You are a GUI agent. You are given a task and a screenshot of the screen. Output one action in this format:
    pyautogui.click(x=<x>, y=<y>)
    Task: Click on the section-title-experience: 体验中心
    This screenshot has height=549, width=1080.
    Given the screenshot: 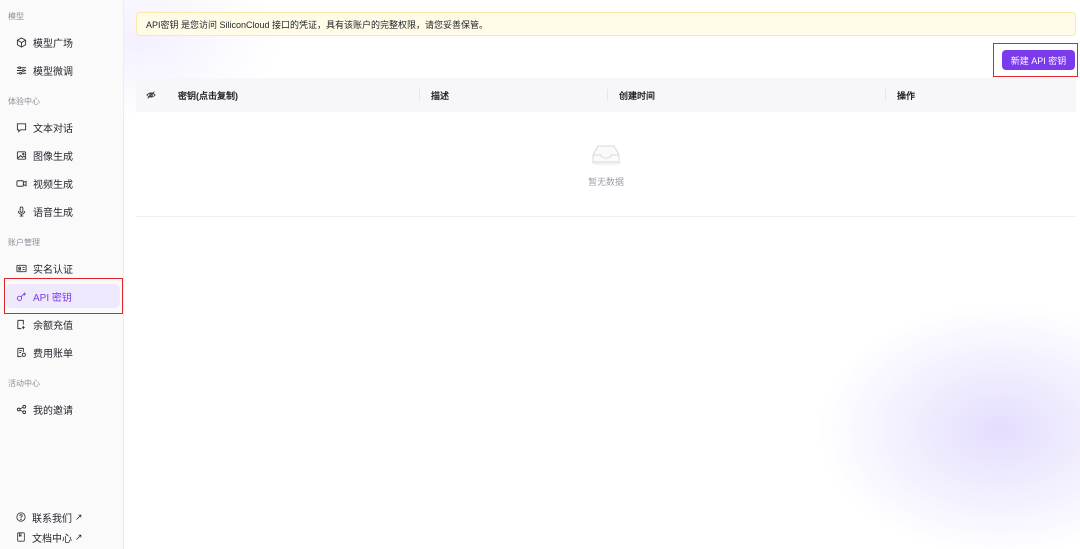 What is the action you would take?
    pyautogui.click(x=24, y=101)
    